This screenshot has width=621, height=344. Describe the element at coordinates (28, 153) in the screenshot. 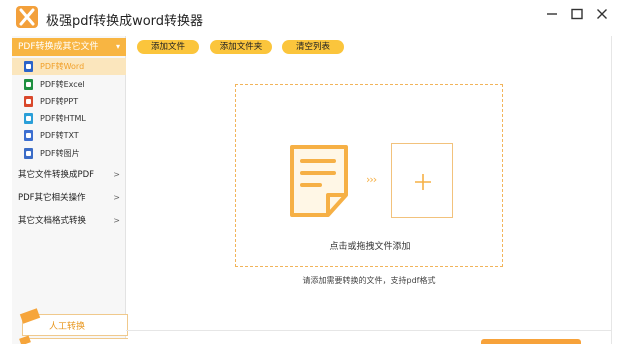

I see `image-file-icon` at that location.